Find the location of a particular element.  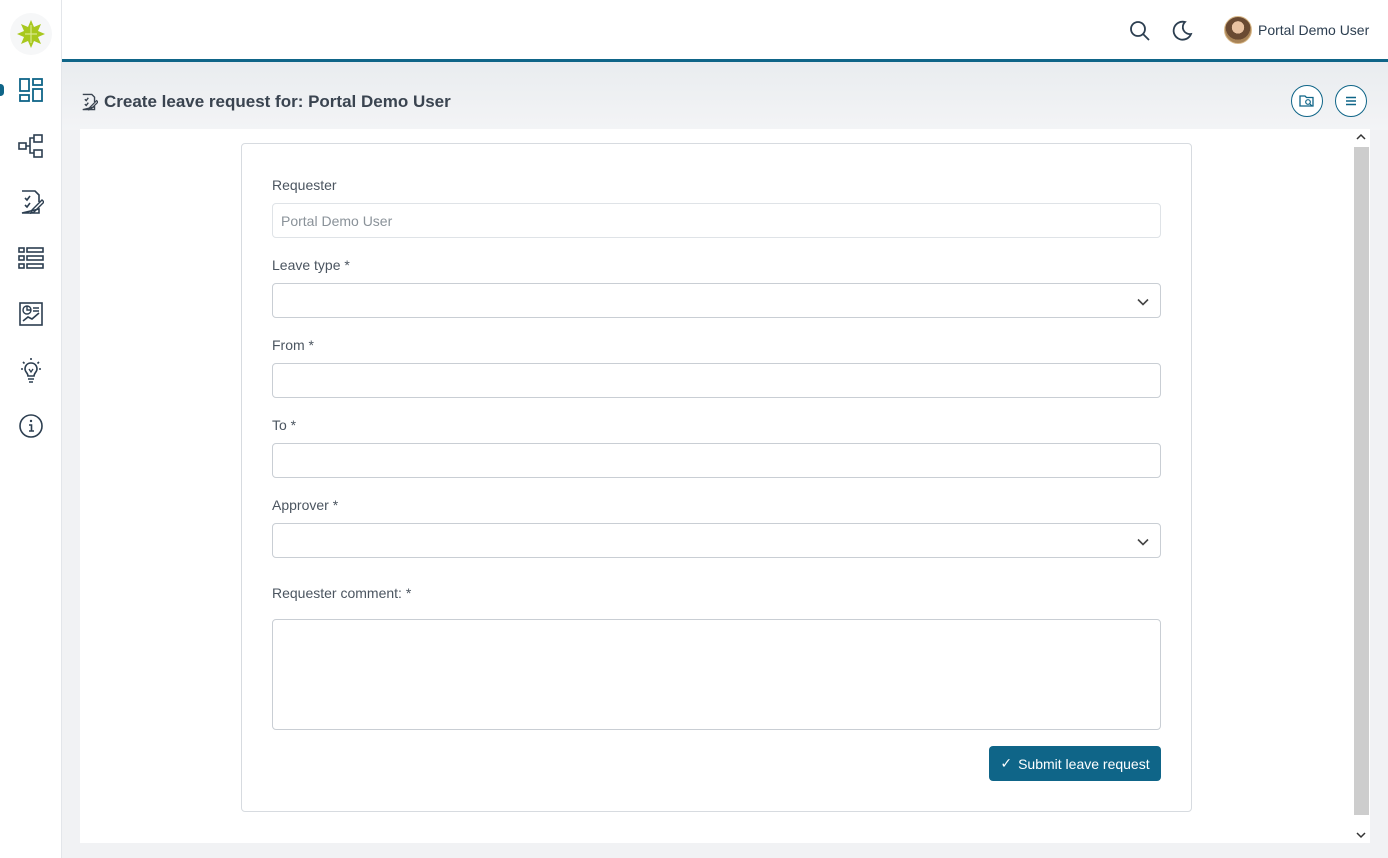

sidebar-item-tasks is located at coordinates (31, 202).